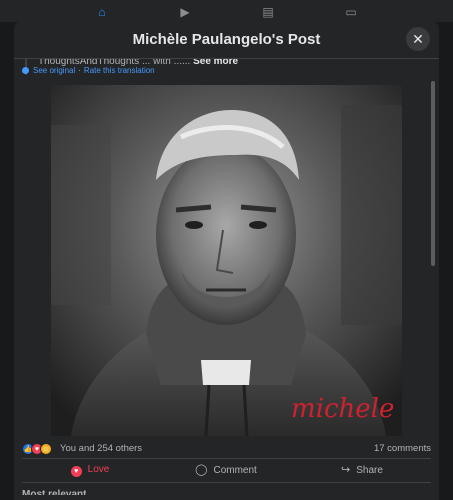 Image resolution: width=453 pixels, height=500 pixels. I want to click on share-button: ↪ Share, so click(362, 470).